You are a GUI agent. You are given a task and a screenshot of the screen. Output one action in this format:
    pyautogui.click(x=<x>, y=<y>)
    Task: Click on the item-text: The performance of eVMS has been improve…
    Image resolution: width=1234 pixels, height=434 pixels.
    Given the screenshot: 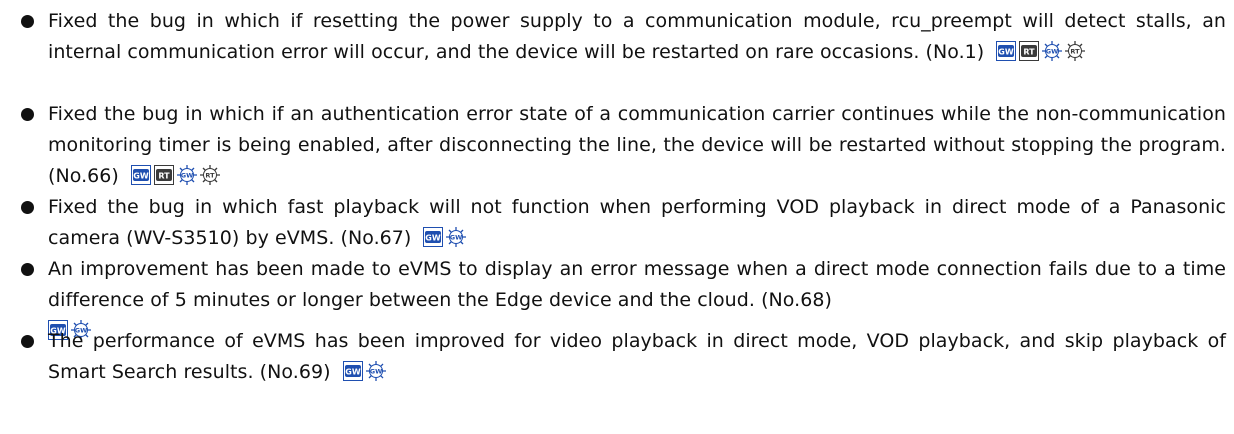 What is the action you would take?
    pyautogui.click(x=637, y=356)
    